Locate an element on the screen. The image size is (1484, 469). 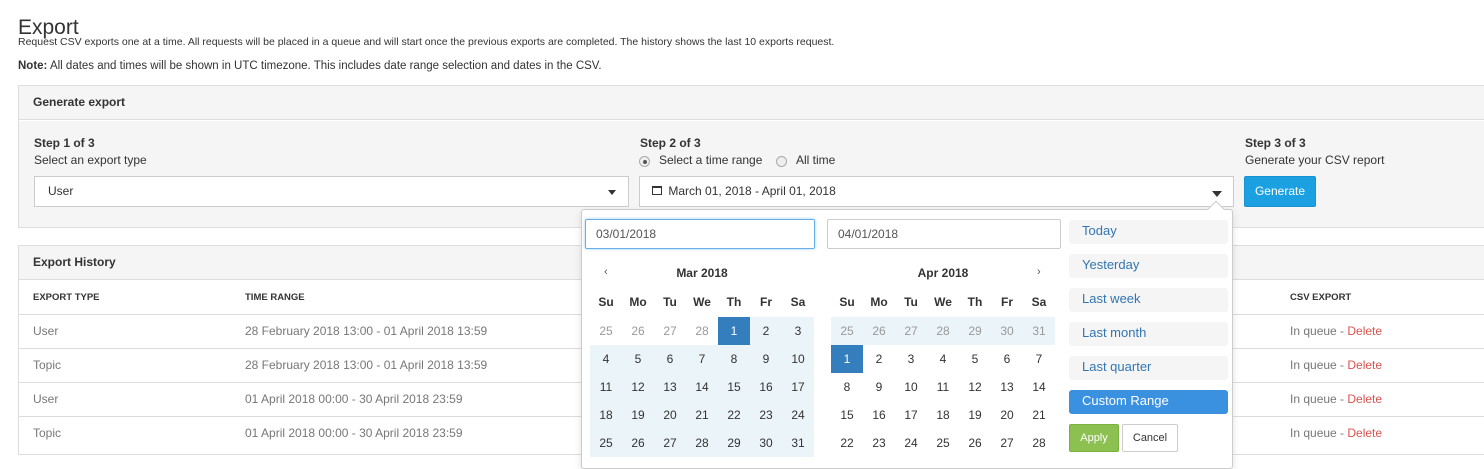
start-date-input: 03/01/2018 is located at coordinates (700, 234).